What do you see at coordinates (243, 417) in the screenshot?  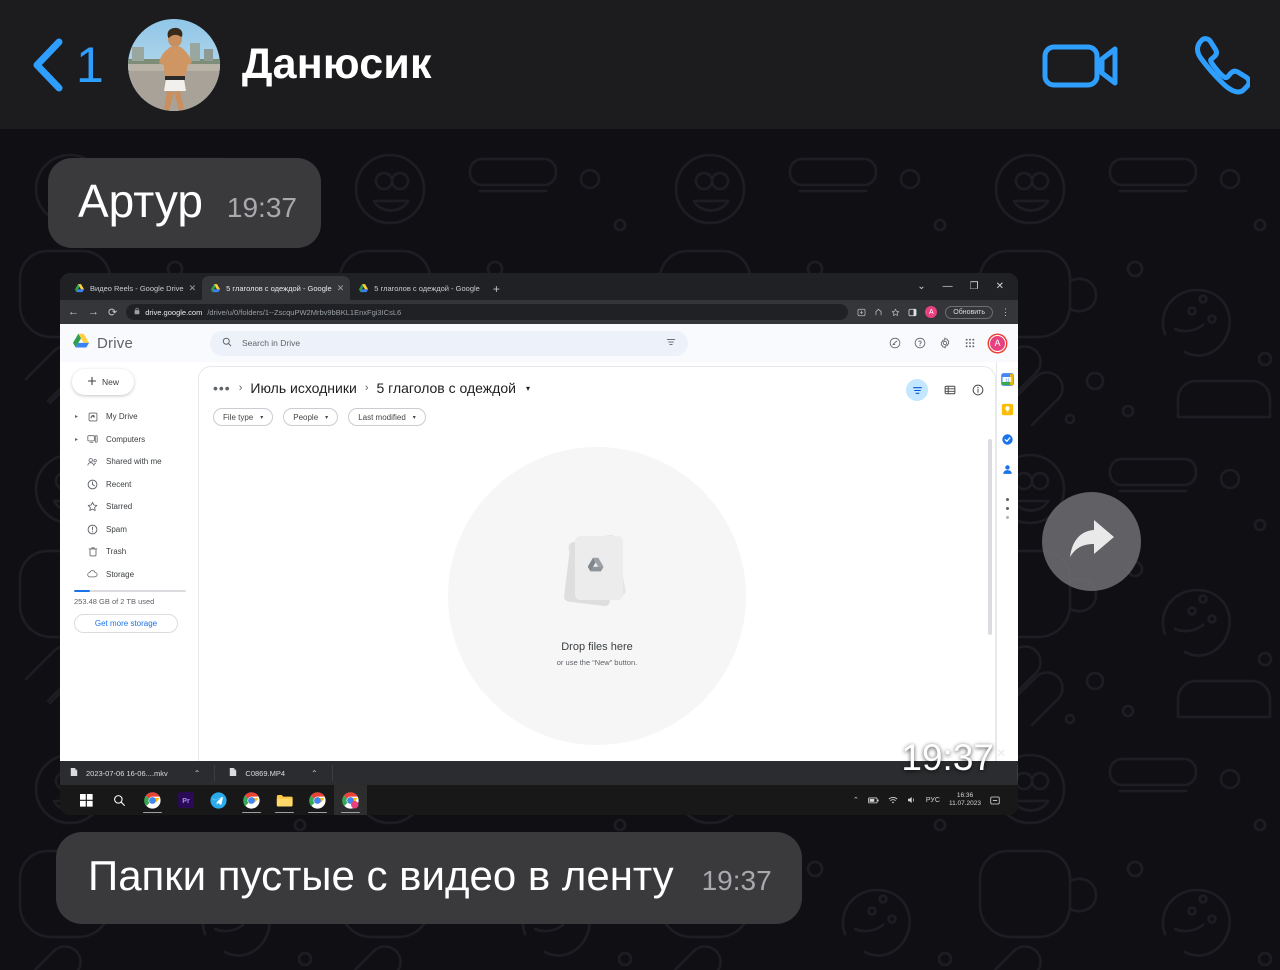 I see `filter-chip-file-type: File type ▾` at bounding box center [243, 417].